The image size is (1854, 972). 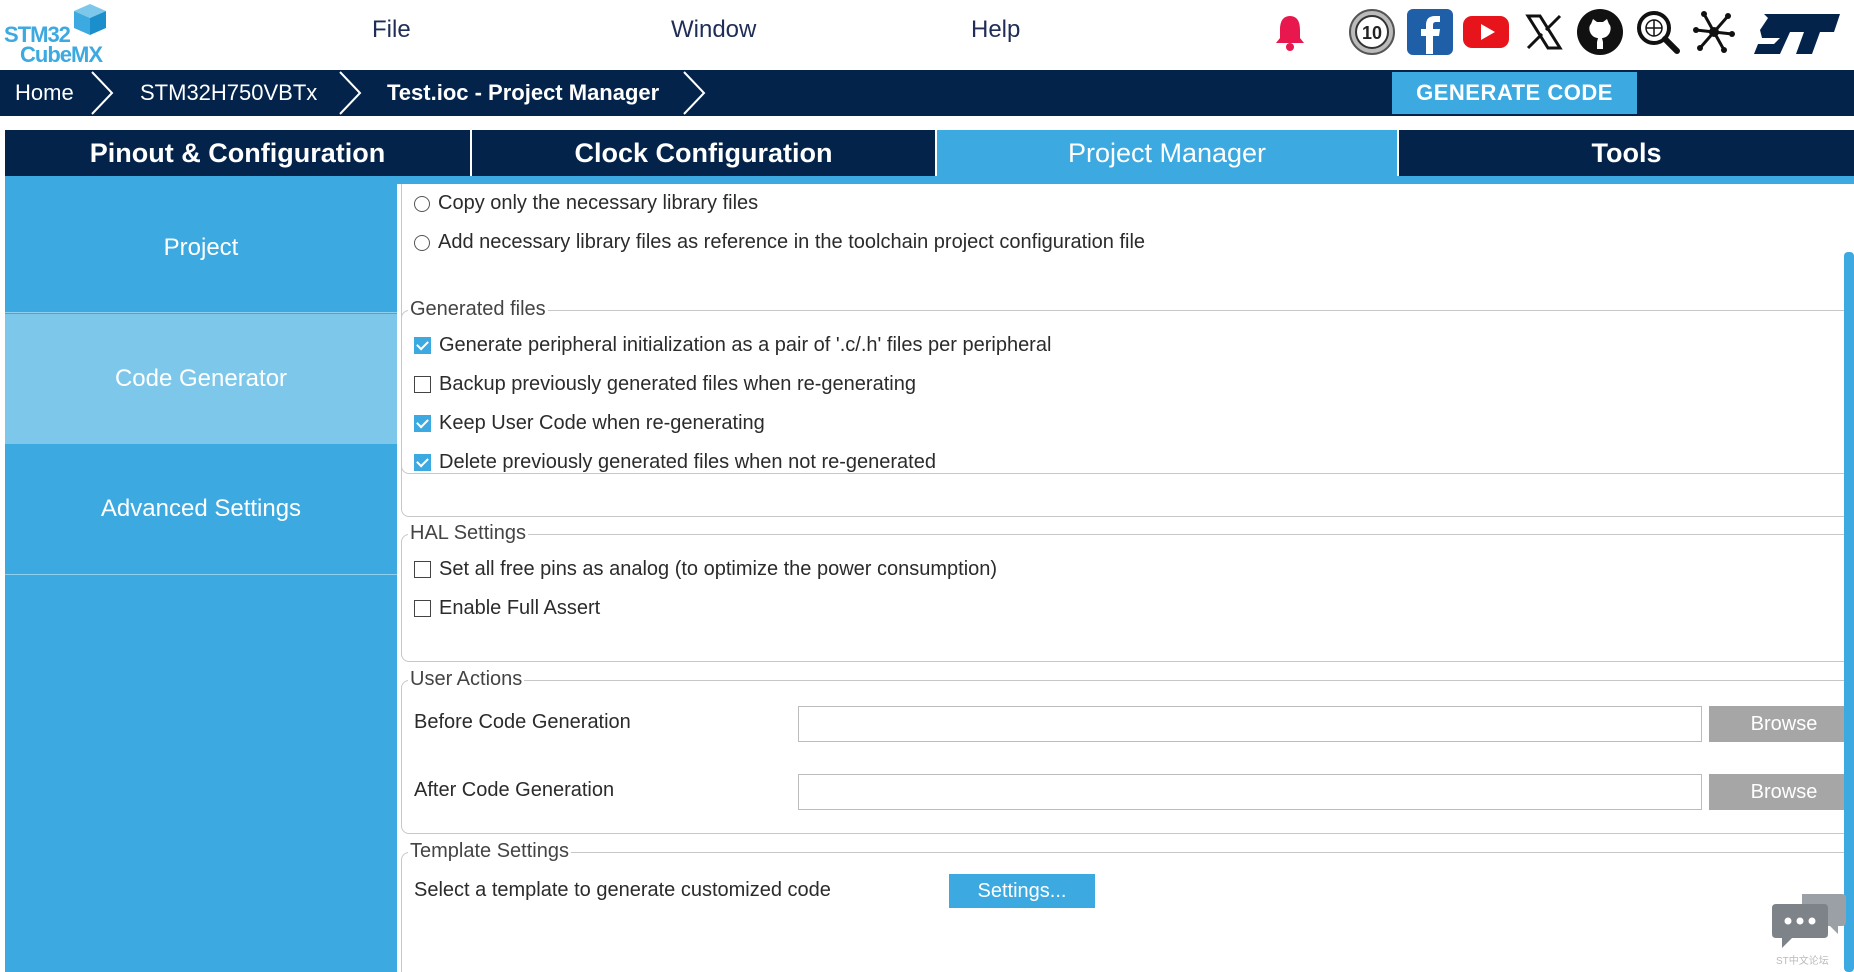 What do you see at coordinates (1776, 724) in the screenshot?
I see `before-browse-button: Browse` at bounding box center [1776, 724].